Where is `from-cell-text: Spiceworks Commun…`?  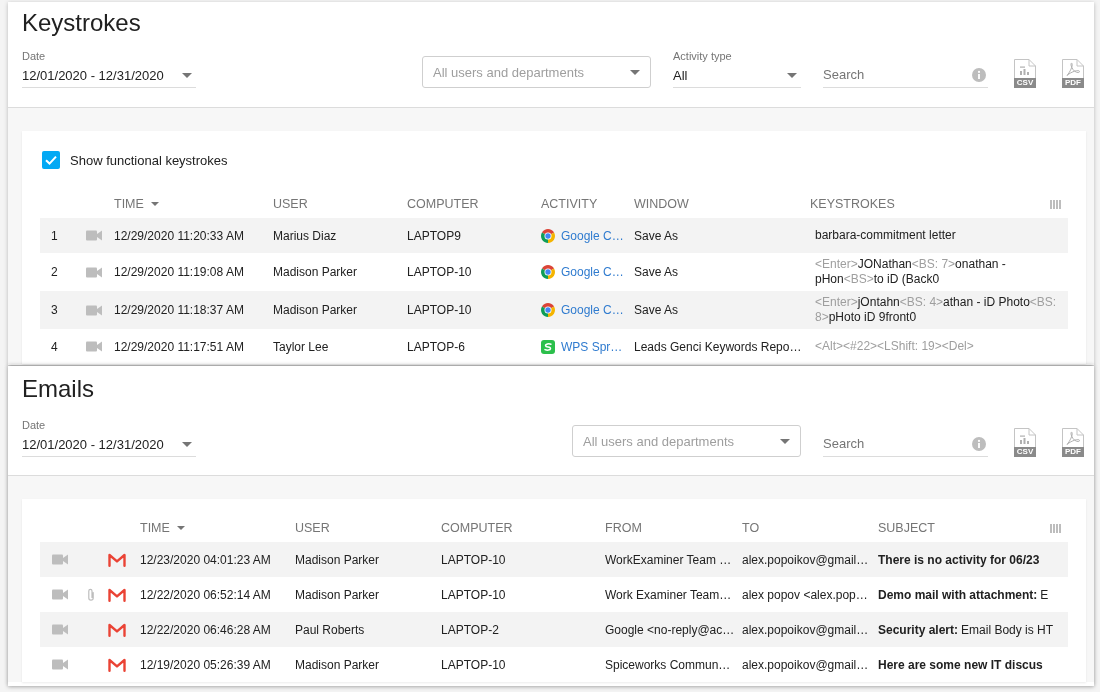 from-cell-text: Spiceworks Commun… is located at coordinates (668, 664).